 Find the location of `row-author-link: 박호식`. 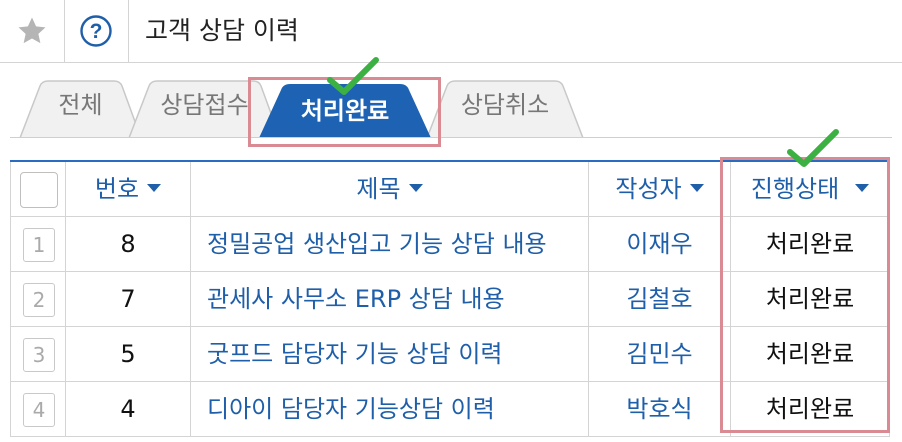

row-author-link: 박호식 is located at coordinates (659, 409).